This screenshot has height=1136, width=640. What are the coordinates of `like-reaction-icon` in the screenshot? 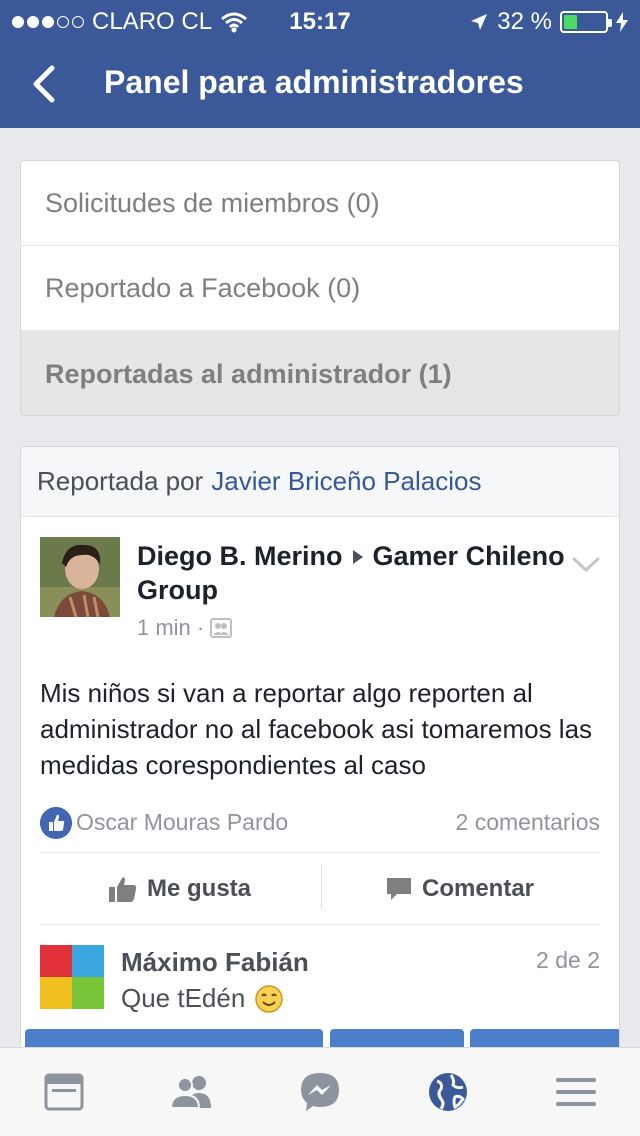 It's located at (56, 823).